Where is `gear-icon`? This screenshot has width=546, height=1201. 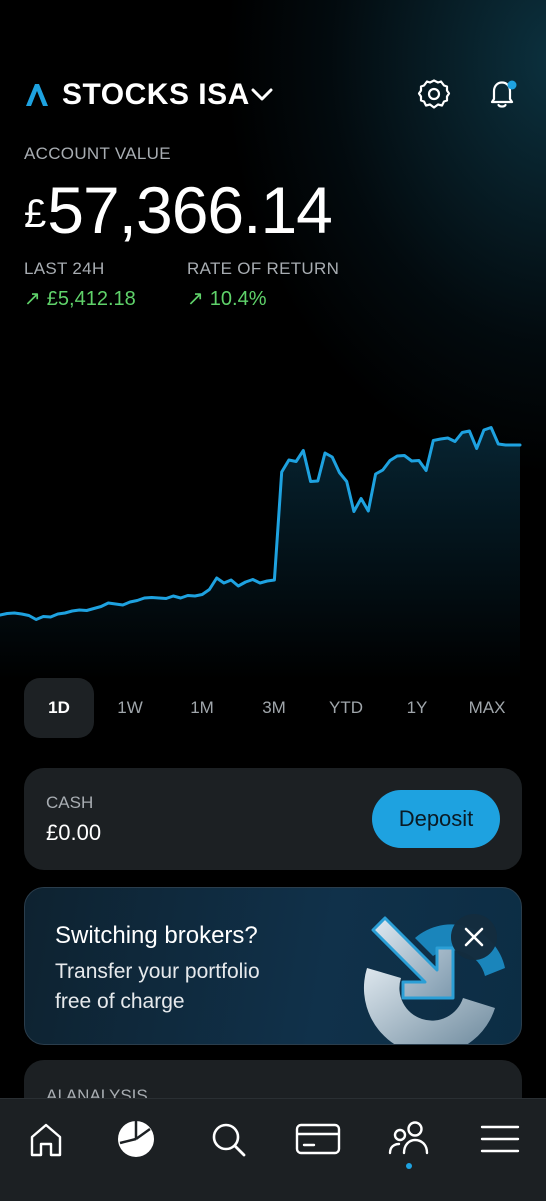 gear-icon is located at coordinates (434, 94).